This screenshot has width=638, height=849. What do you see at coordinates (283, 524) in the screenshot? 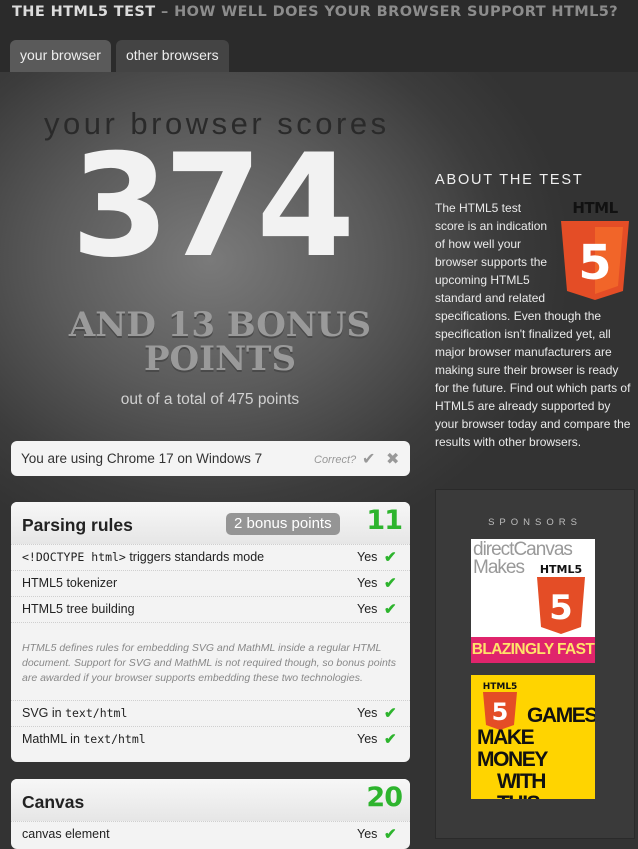
I see `bonus-badge: 2 bonus points` at bounding box center [283, 524].